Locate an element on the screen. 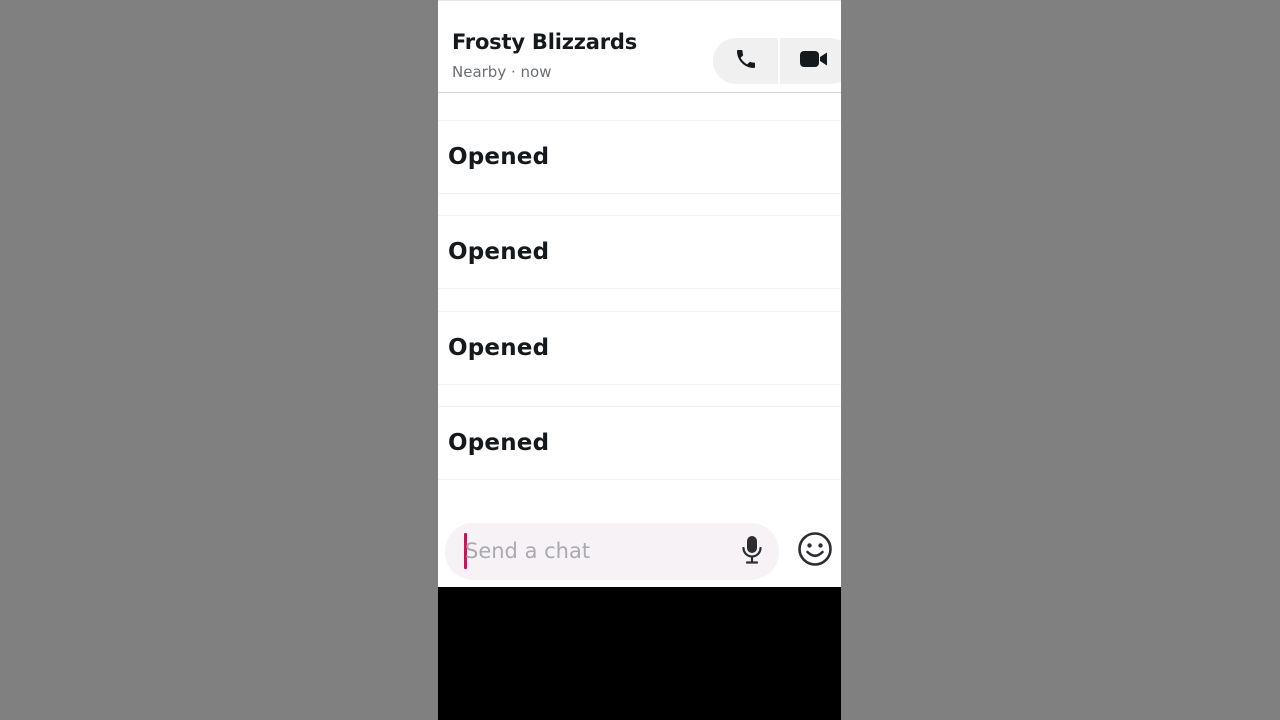 The image size is (1280, 720). top-divider is located at coordinates (639, 0).